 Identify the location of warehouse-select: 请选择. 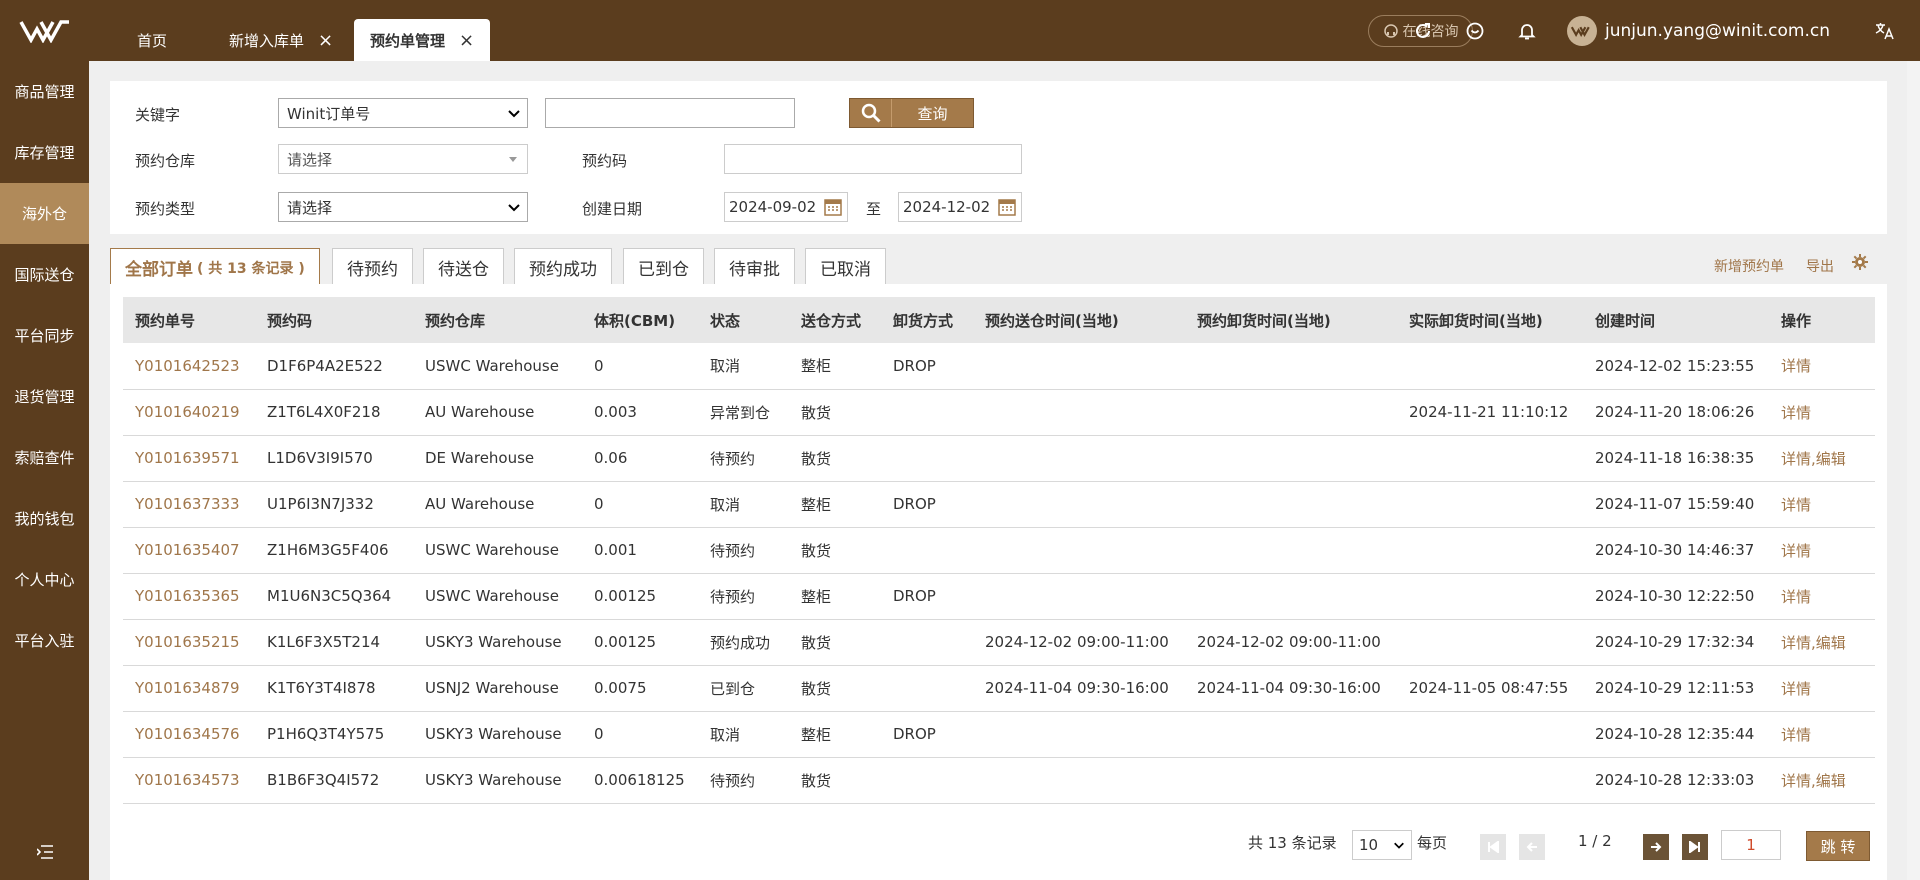
(403, 159).